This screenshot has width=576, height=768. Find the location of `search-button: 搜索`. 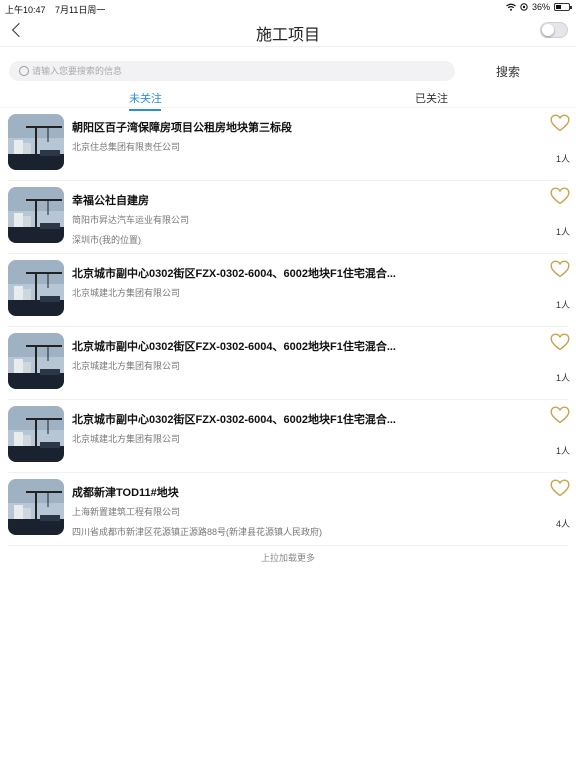

search-button: 搜索 is located at coordinates (508, 71).